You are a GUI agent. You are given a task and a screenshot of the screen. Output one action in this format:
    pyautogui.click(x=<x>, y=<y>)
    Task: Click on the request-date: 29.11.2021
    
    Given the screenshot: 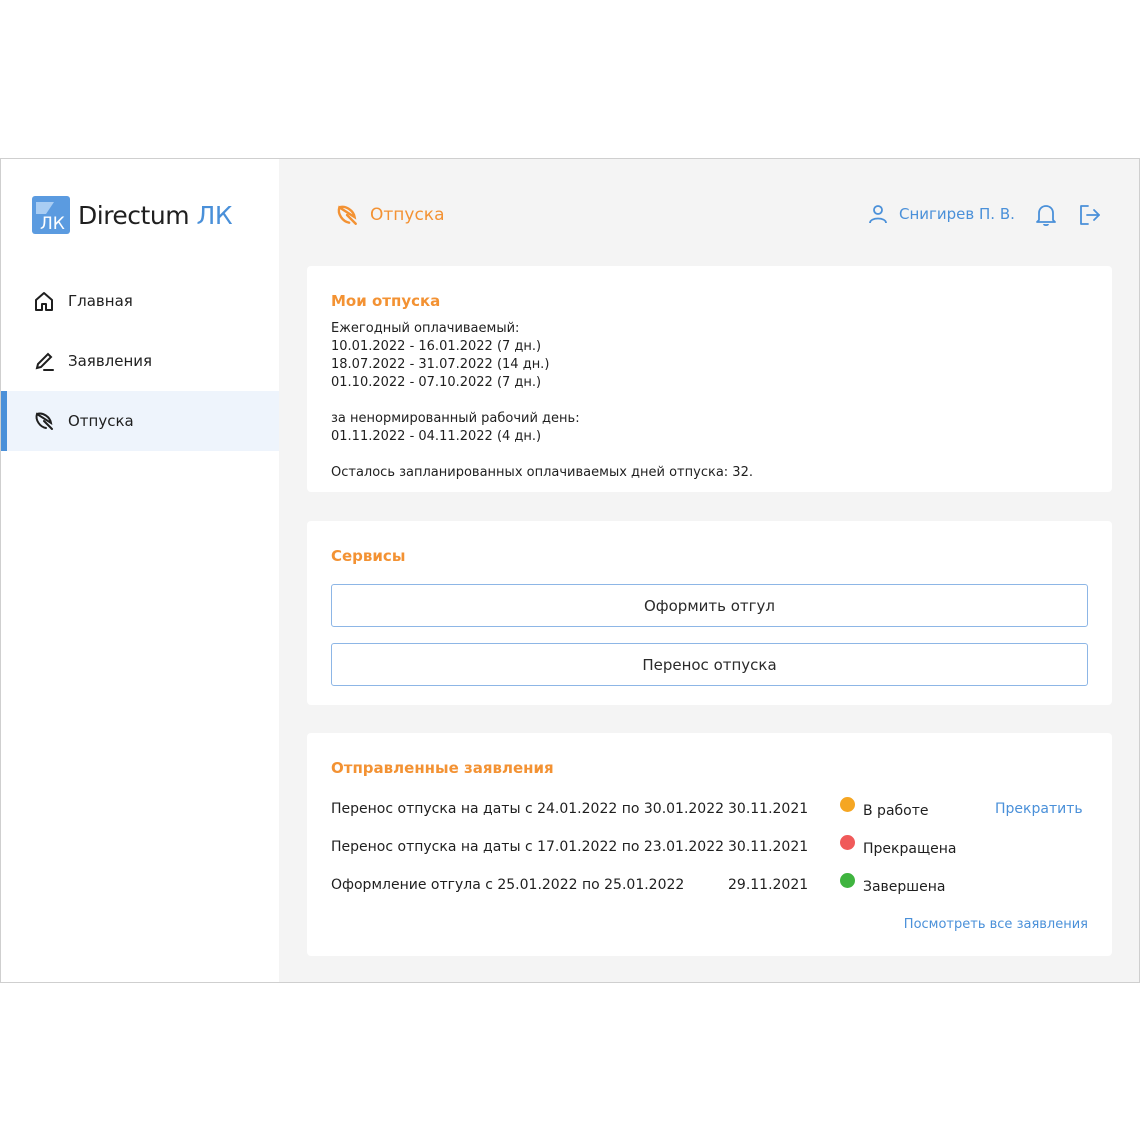 What is the action you would take?
    pyautogui.click(x=768, y=885)
    